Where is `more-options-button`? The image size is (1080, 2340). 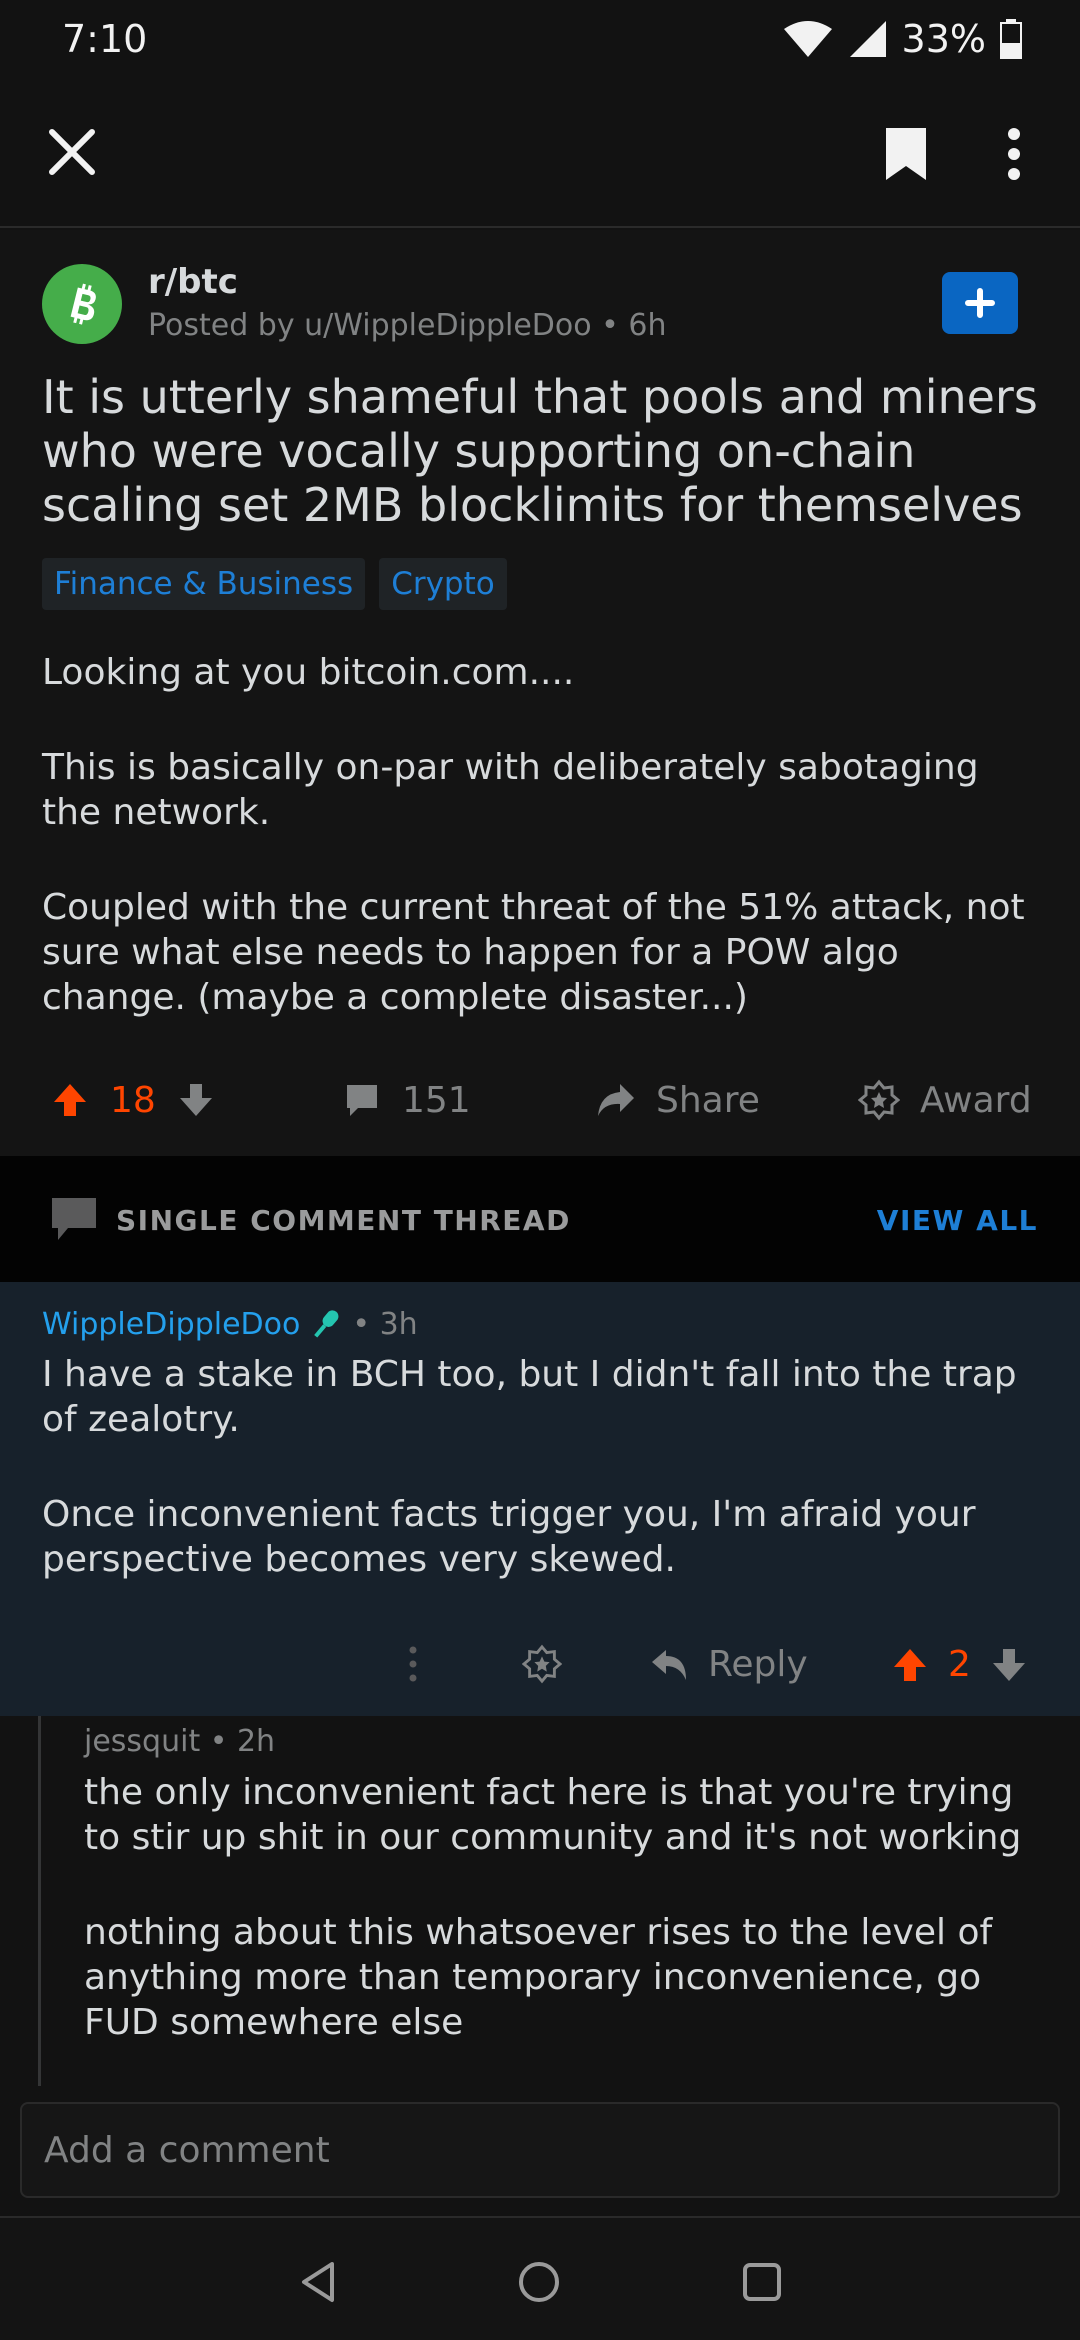
more-options-button is located at coordinates (413, 1664).